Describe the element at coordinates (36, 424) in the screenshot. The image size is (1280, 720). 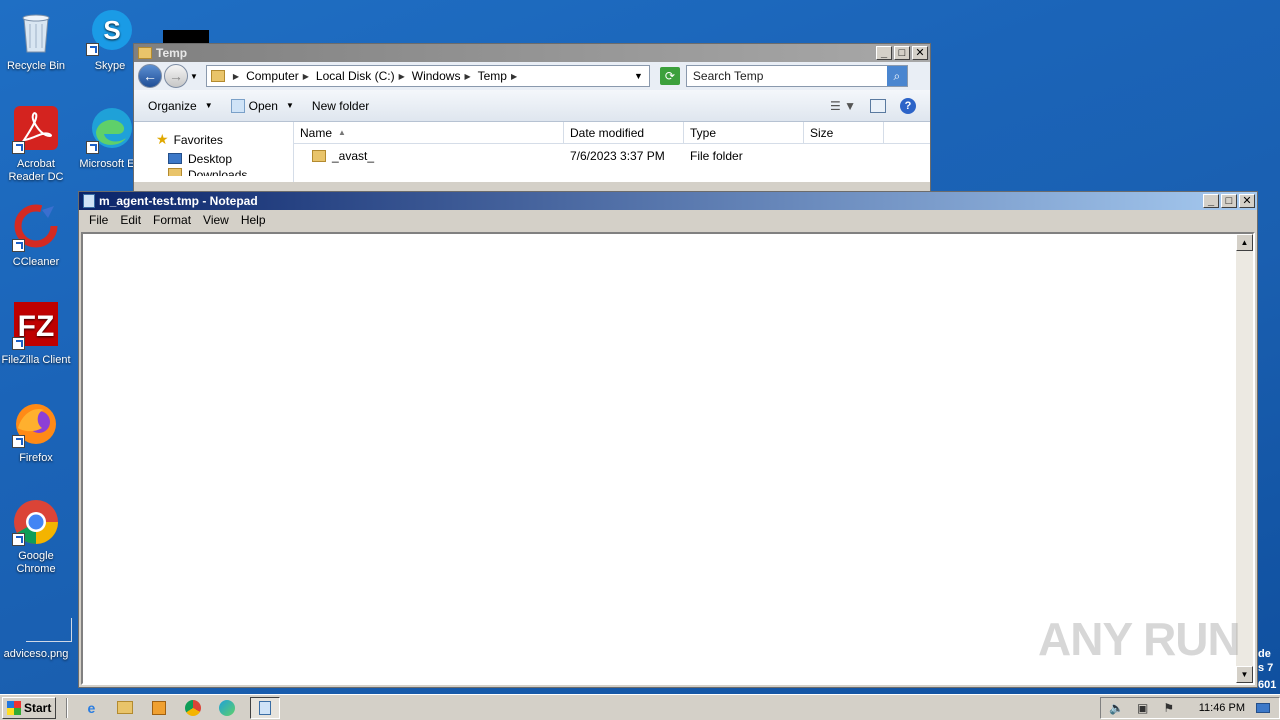
I see `firefox-icon` at that location.